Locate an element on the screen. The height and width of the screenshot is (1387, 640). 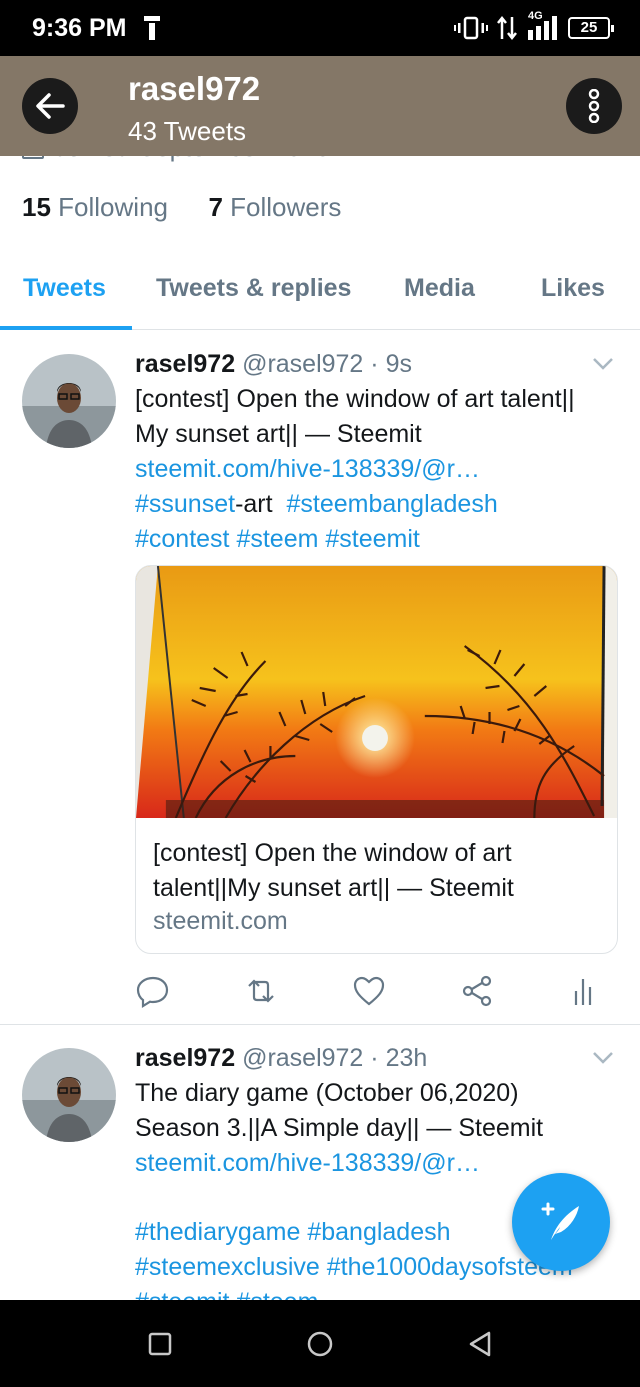
card-image is located at coordinates (376, 692).